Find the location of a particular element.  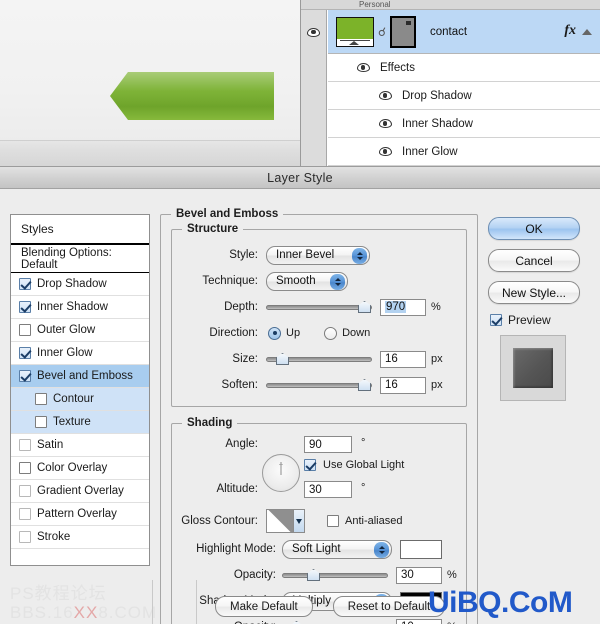

style-item-texture: Texture is located at coordinates (80, 422).